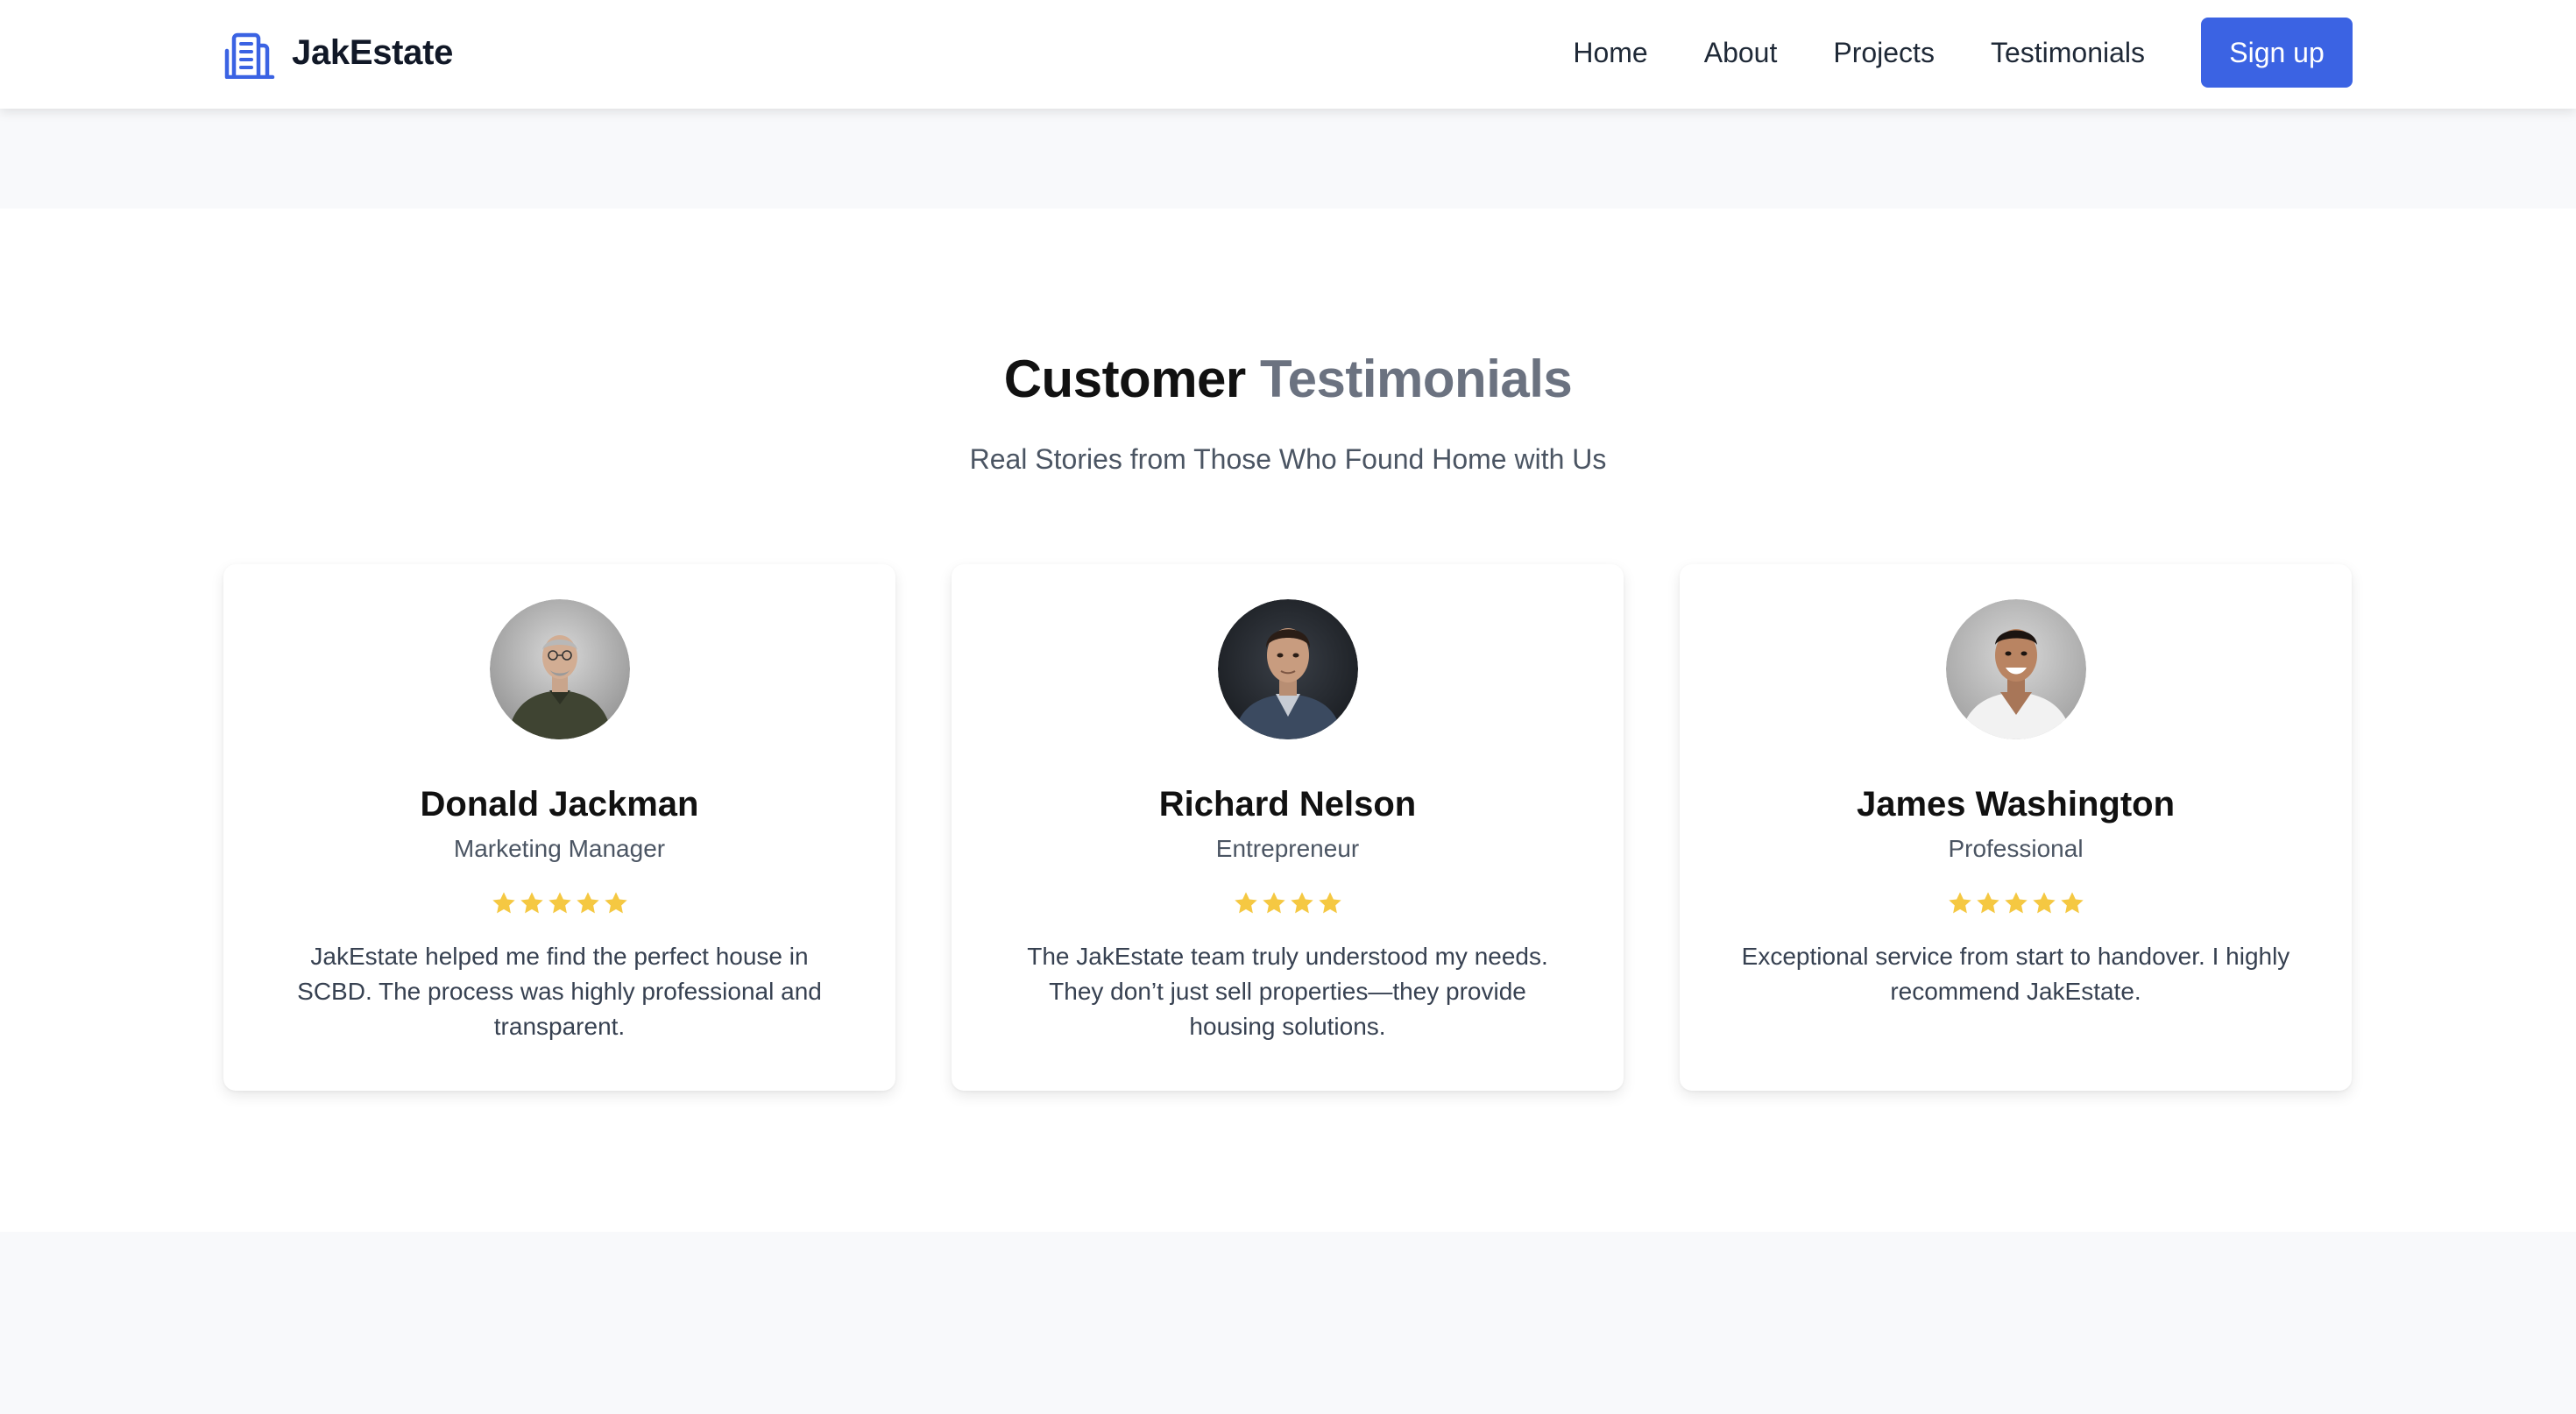  What do you see at coordinates (1288, 1323) in the screenshot?
I see `next-section-band` at bounding box center [1288, 1323].